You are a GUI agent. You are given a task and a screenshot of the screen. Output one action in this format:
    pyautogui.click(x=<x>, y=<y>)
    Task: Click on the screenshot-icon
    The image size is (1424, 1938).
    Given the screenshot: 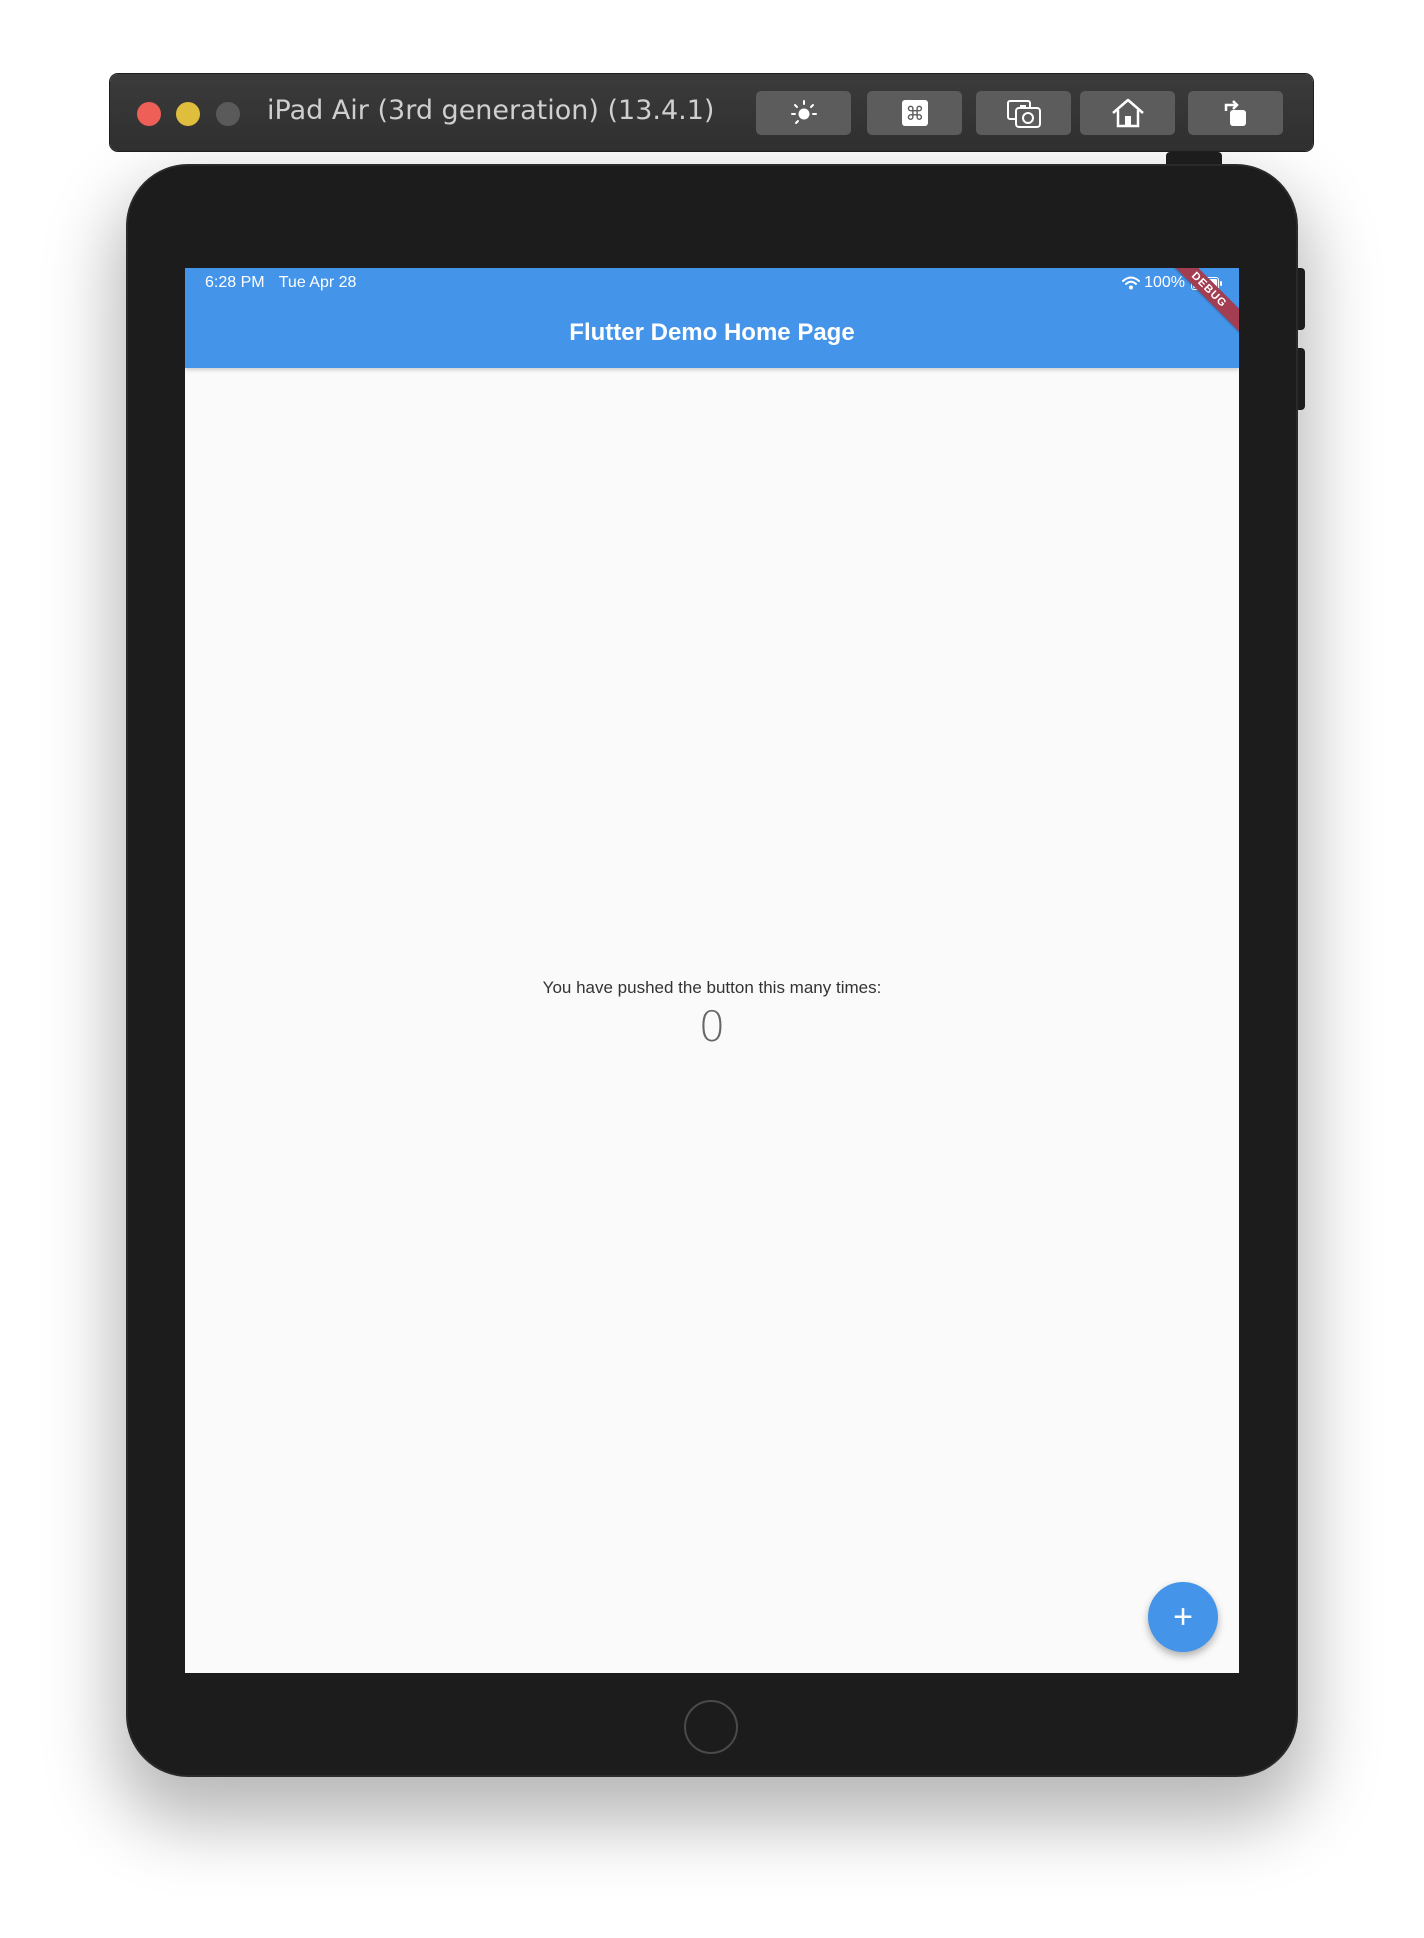 What is the action you would take?
    pyautogui.click(x=1023, y=114)
    